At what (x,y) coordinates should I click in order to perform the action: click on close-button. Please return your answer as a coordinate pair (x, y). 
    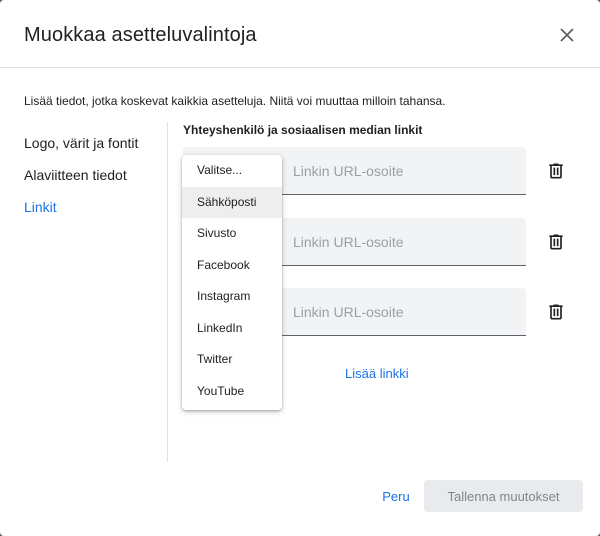
    Looking at the image, I should click on (567, 35).